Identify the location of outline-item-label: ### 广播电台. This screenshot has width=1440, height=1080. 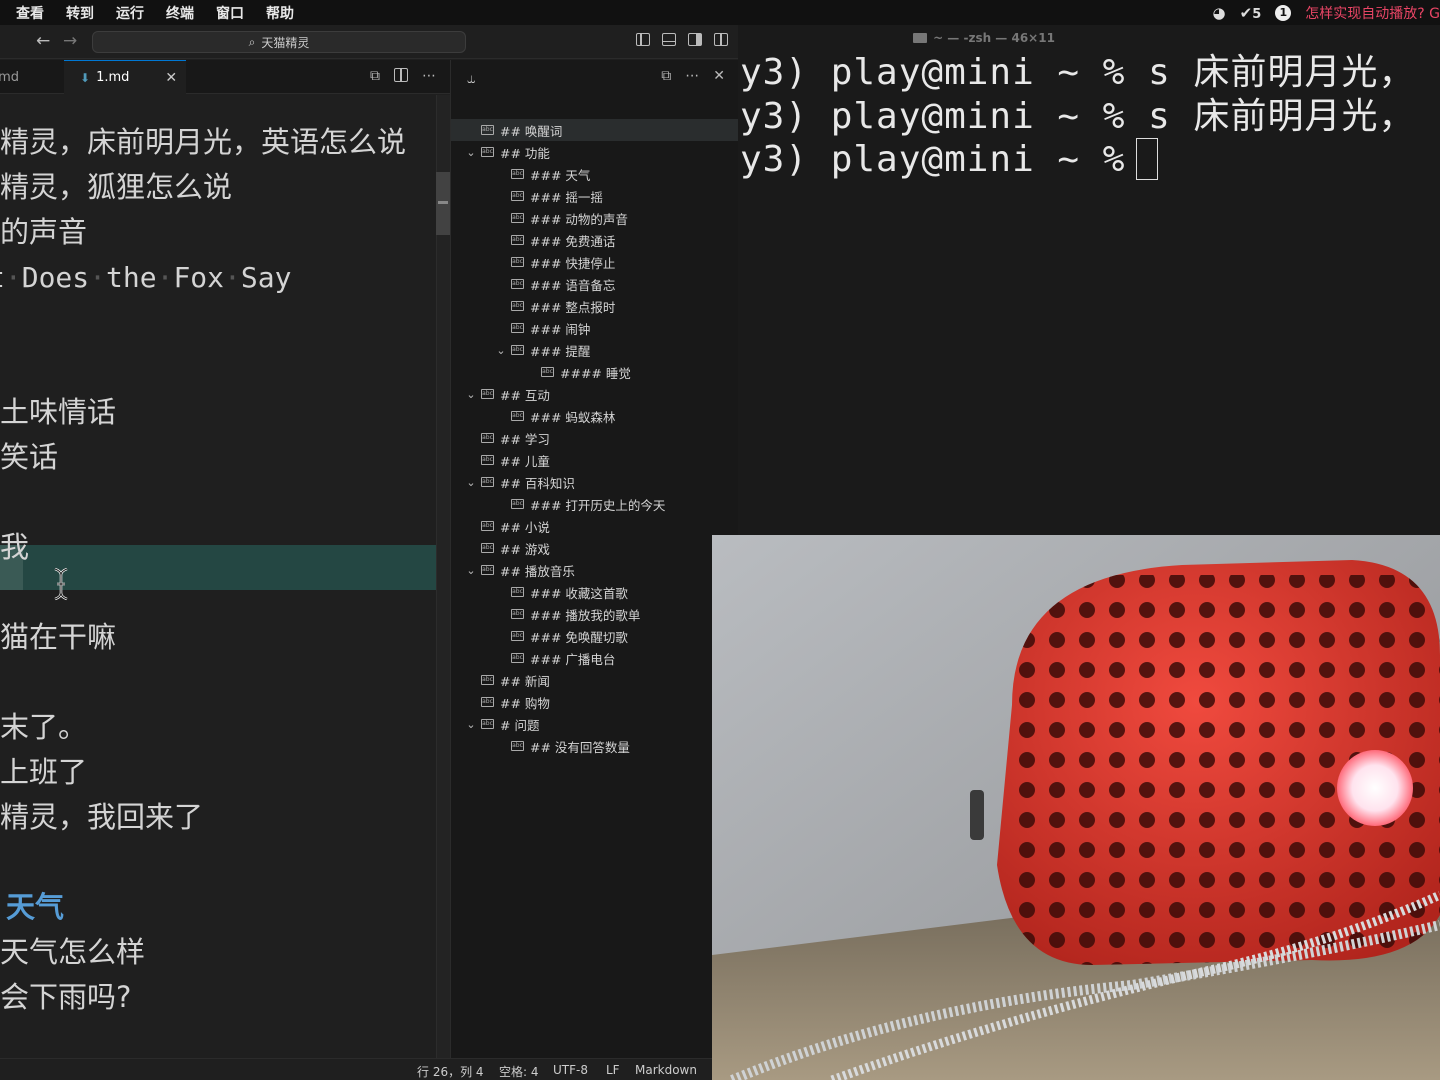
(573, 659).